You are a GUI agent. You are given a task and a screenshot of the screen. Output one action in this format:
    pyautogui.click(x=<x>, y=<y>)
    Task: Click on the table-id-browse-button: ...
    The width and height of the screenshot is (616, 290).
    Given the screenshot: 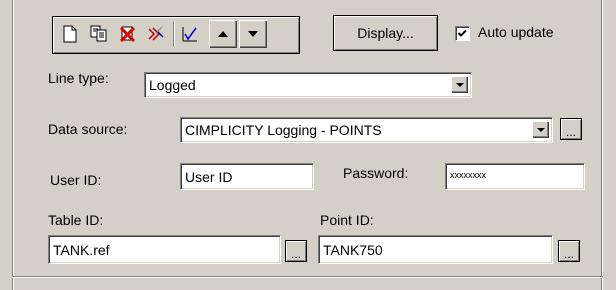 What is the action you would take?
    pyautogui.click(x=296, y=251)
    